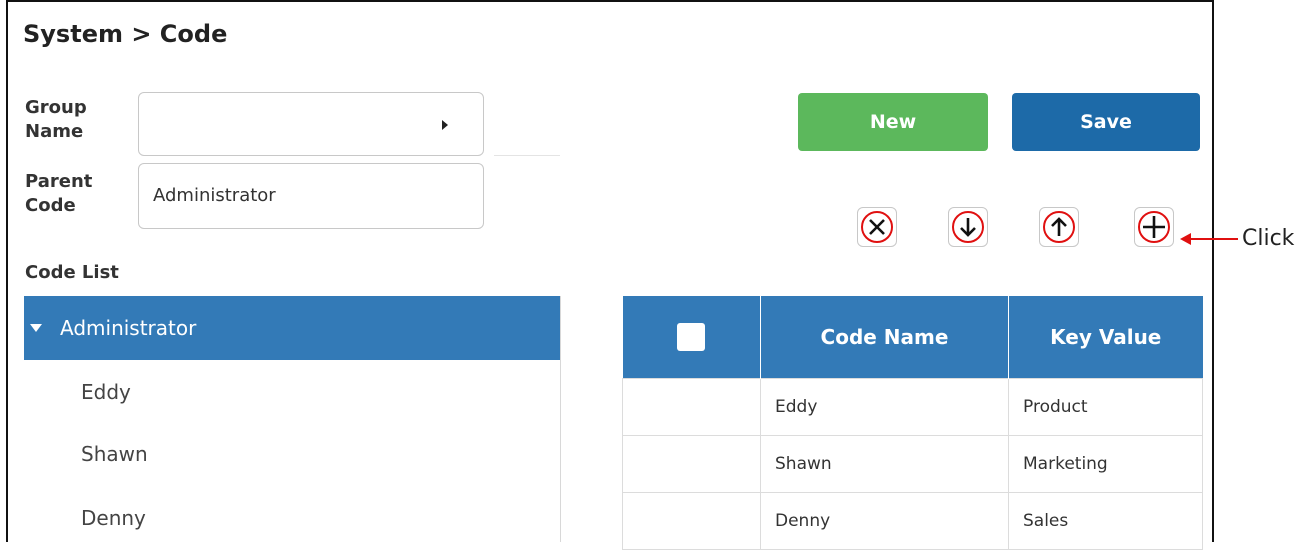  I want to click on save-button: Save, so click(1106, 122).